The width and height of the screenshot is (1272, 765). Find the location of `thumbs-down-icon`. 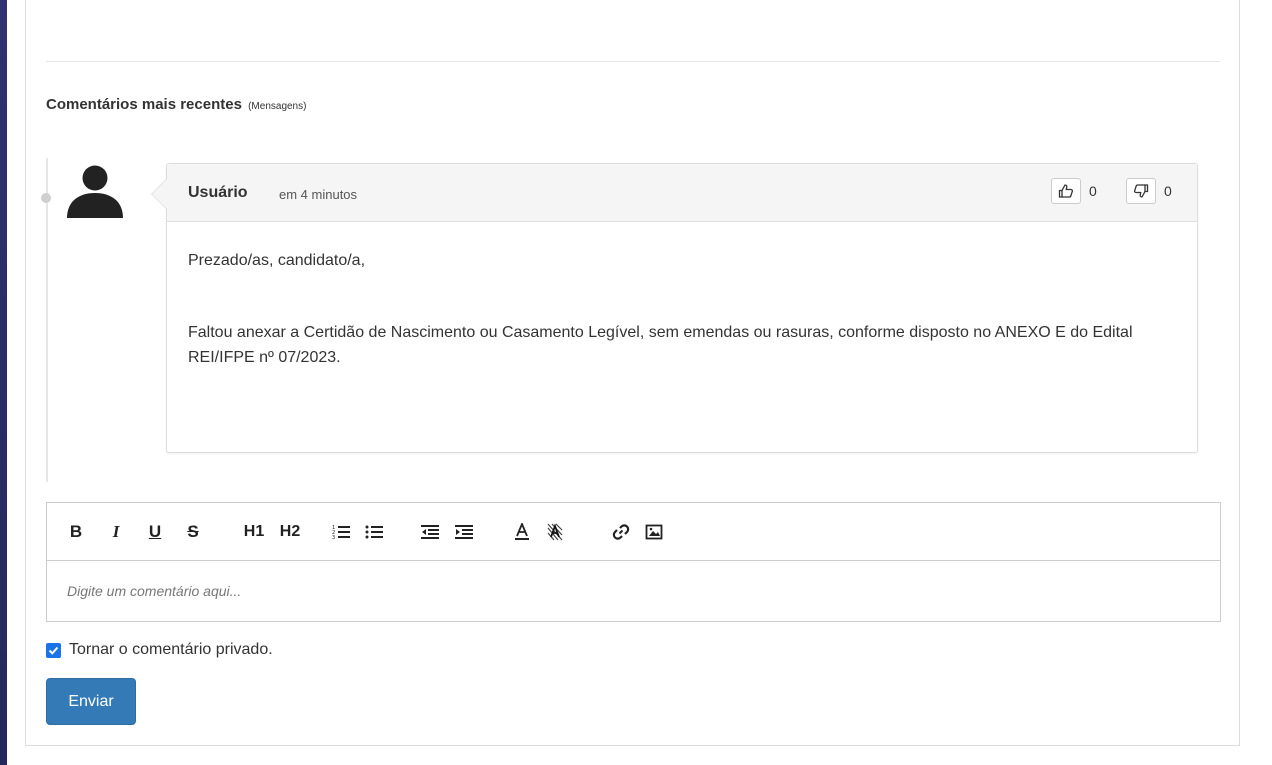

thumbs-down-icon is located at coordinates (1141, 191).